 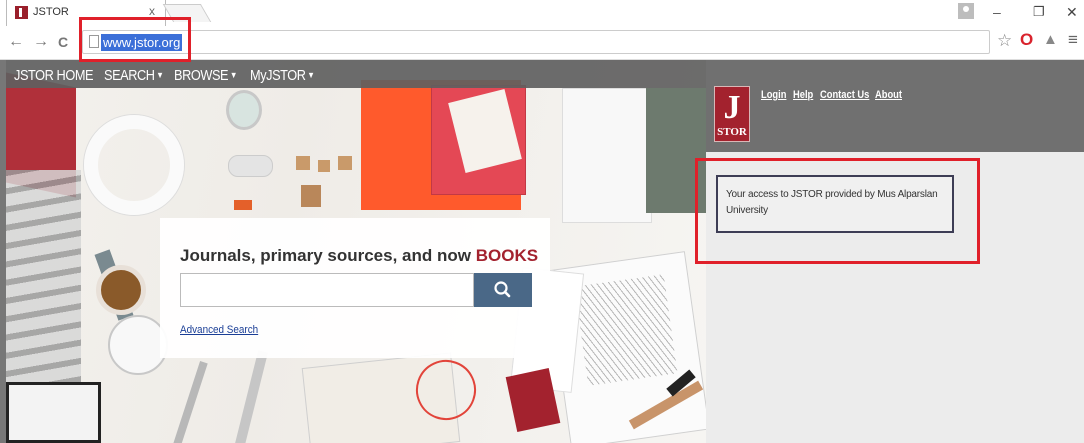 What do you see at coordinates (21, 12) in the screenshot?
I see `jstor-favicon-icon` at bounding box center [21, 12].